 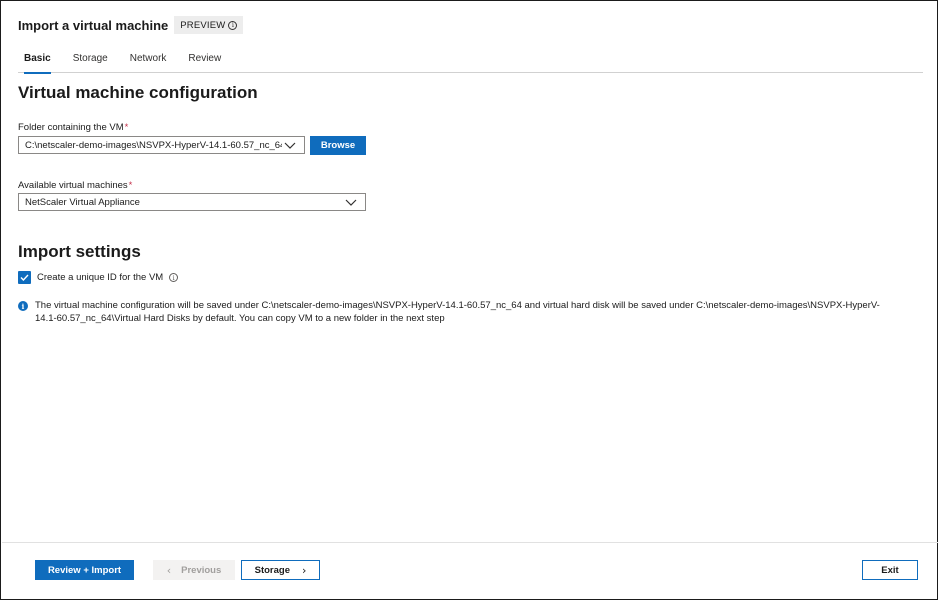 I want to click on tab-storage: Storage, so click(x=90, y=62).